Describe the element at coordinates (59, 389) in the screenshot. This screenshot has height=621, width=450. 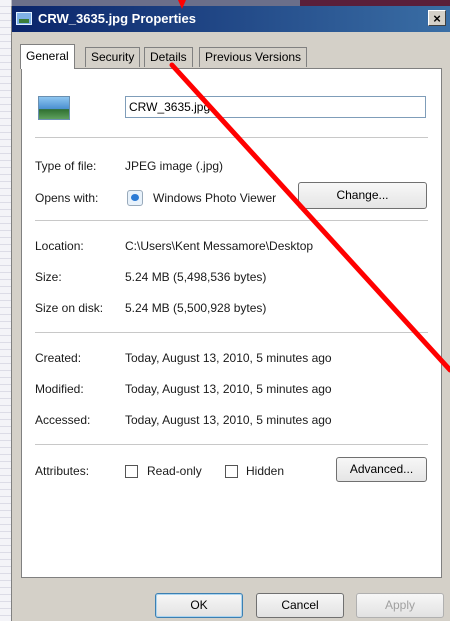
I see `modified-label: Modified:` at that location.